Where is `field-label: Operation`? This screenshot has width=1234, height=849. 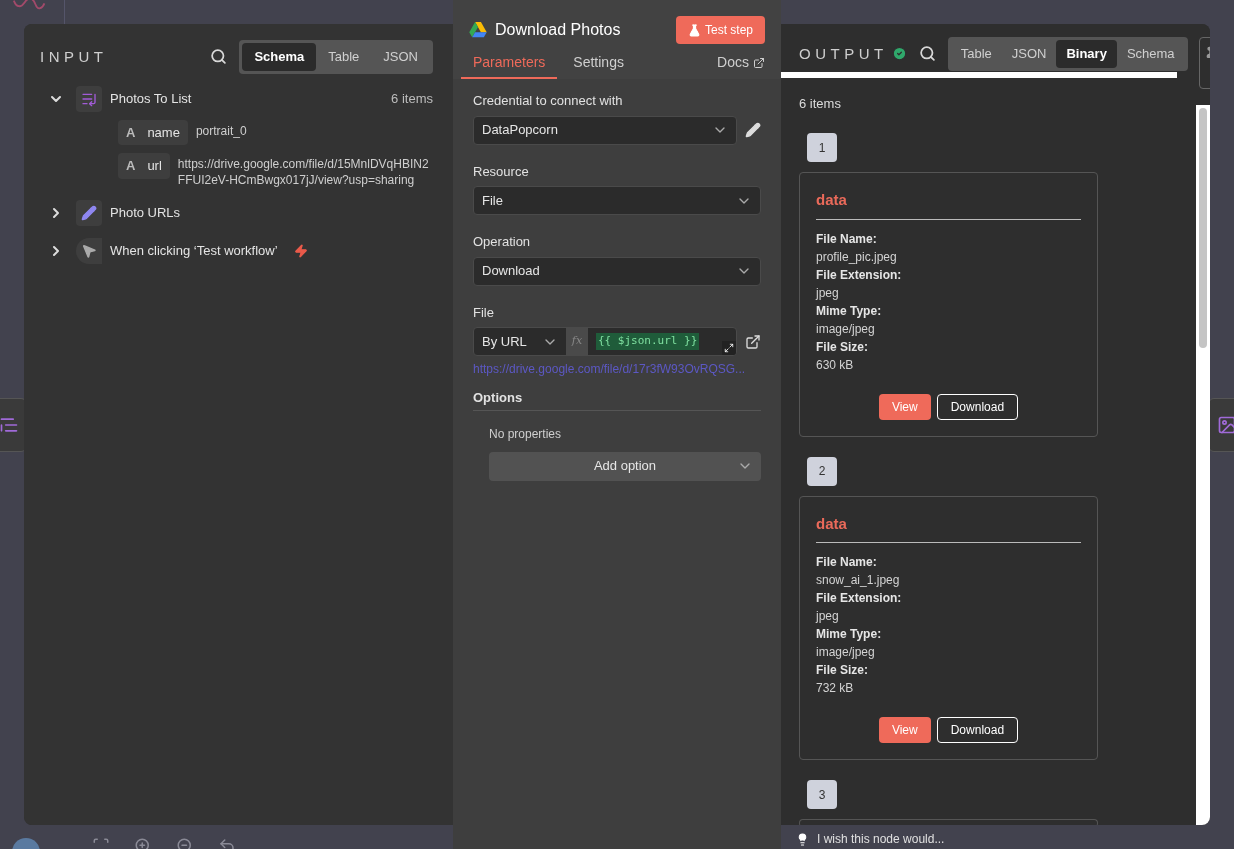 field-label: Operation is located at coordinates (502, 242).